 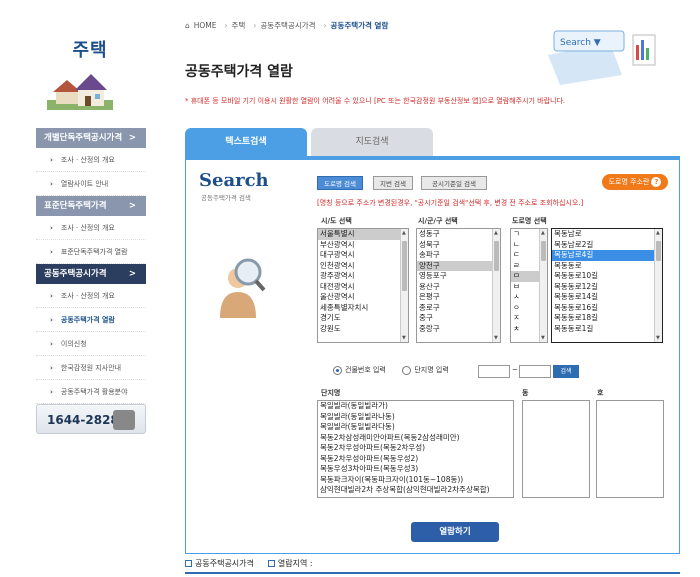 I want to click on list-option: 목동동로14길, so click(x=607, y=297).